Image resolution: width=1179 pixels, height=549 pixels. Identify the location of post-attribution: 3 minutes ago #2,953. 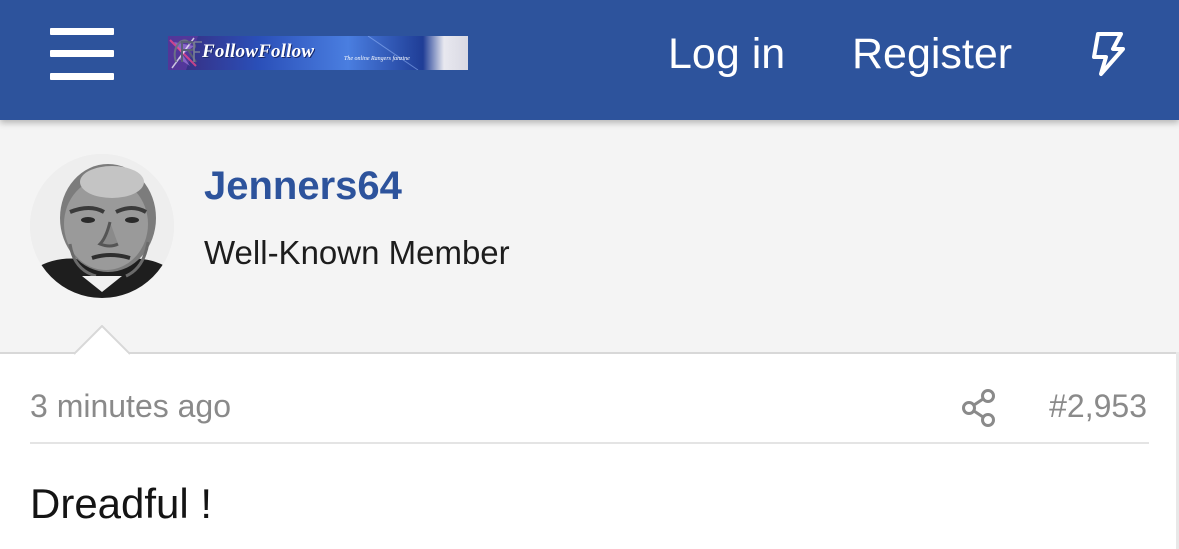
(589, 408).